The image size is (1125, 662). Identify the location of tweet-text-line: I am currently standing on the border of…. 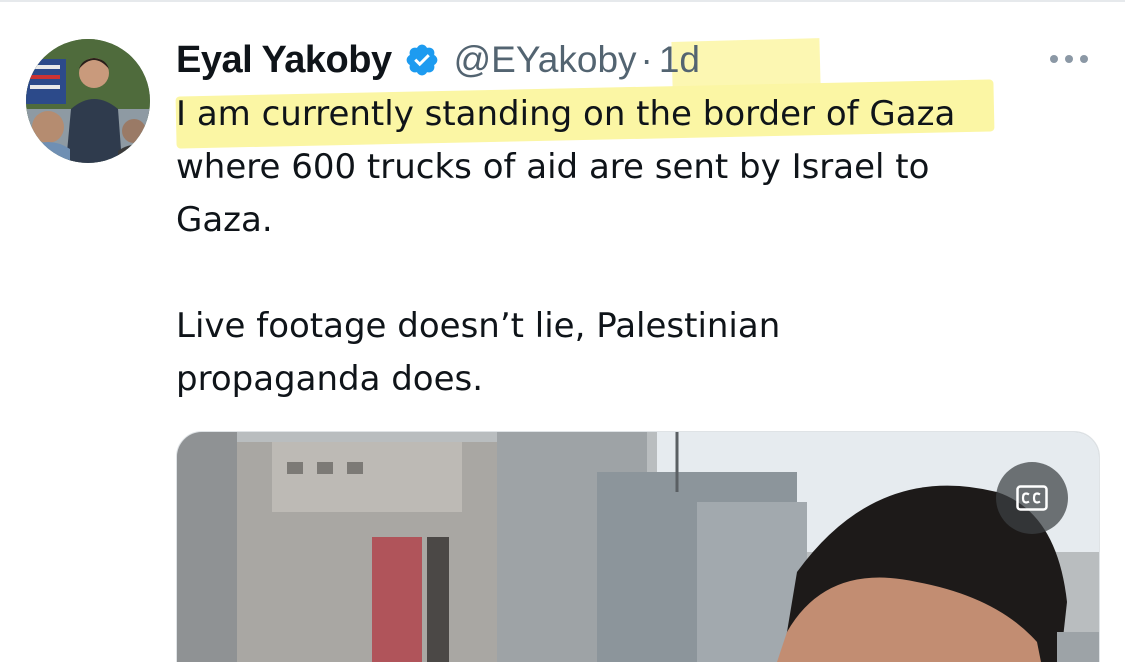
(566, 114).